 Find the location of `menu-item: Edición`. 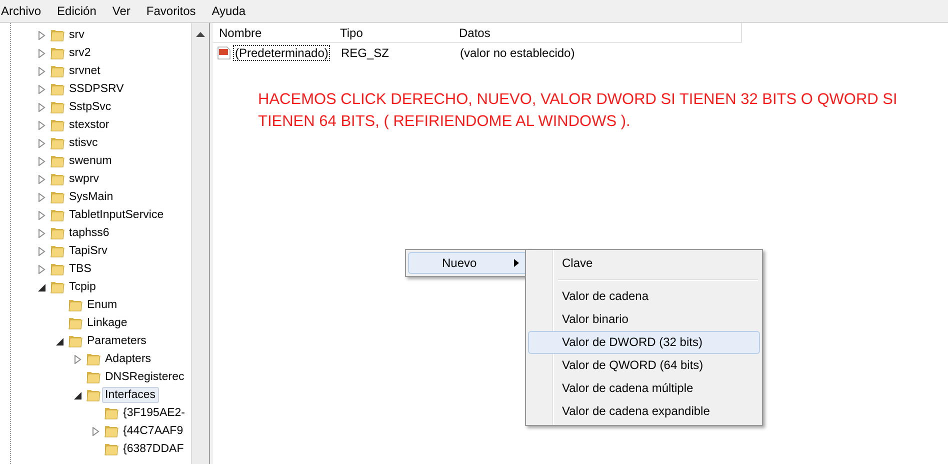

menu-item: Edición is located at coordinates (79, 11).